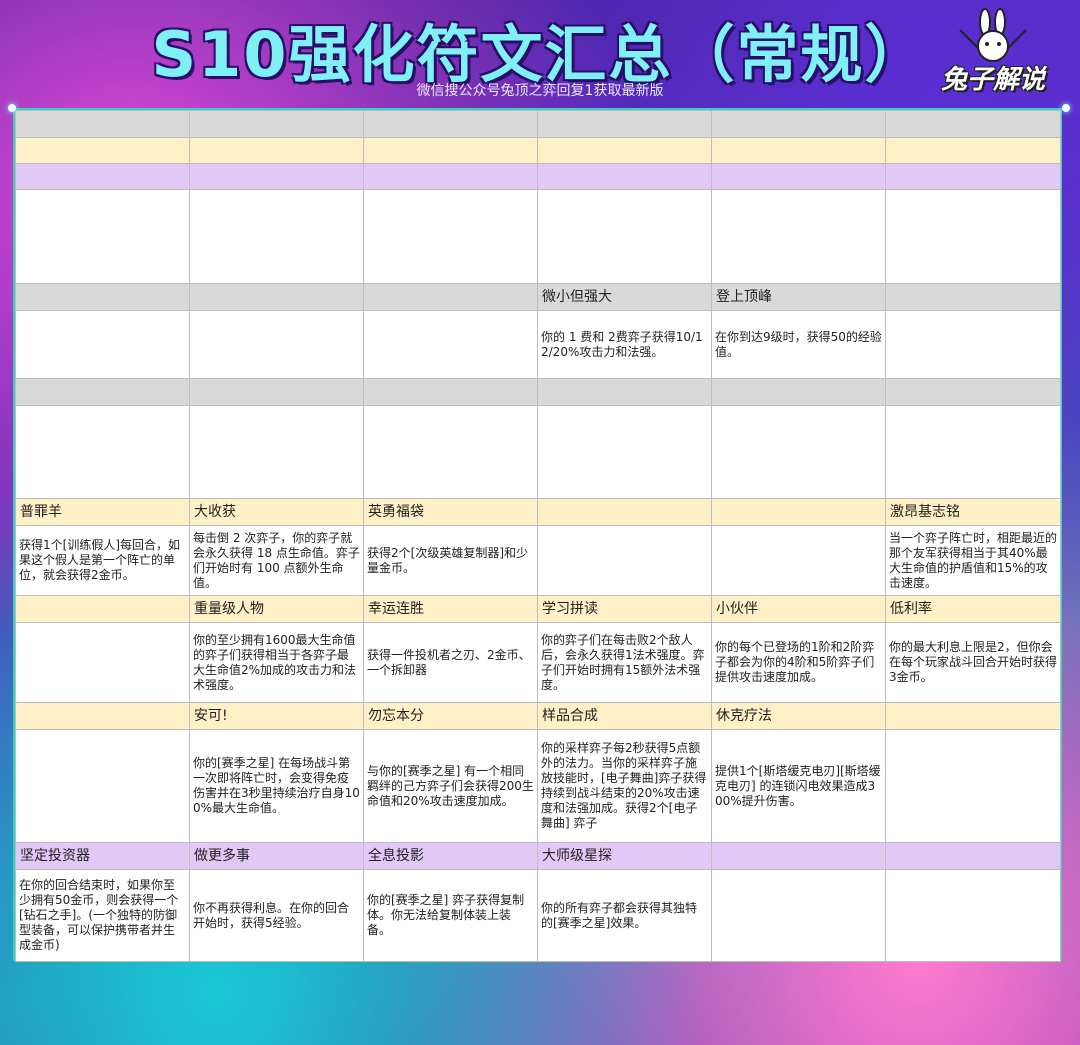 This screenshot has width=1080, height=1045. What do you see at coordinates (798, 716) in the screenshot?
I see `rune-name-cell: 休克疗法` at bounding box center [798, 716].